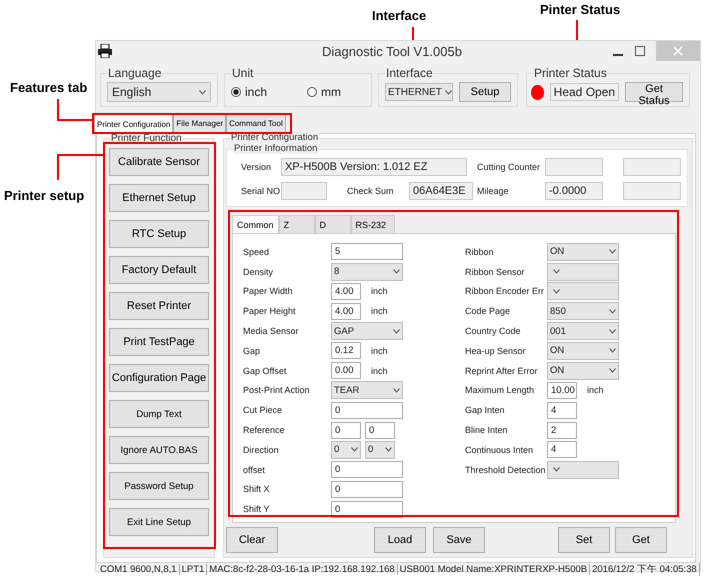 The height and width of the screenshot is (581, 704). I want to click on unit-radio: mm, so click(324, 92).